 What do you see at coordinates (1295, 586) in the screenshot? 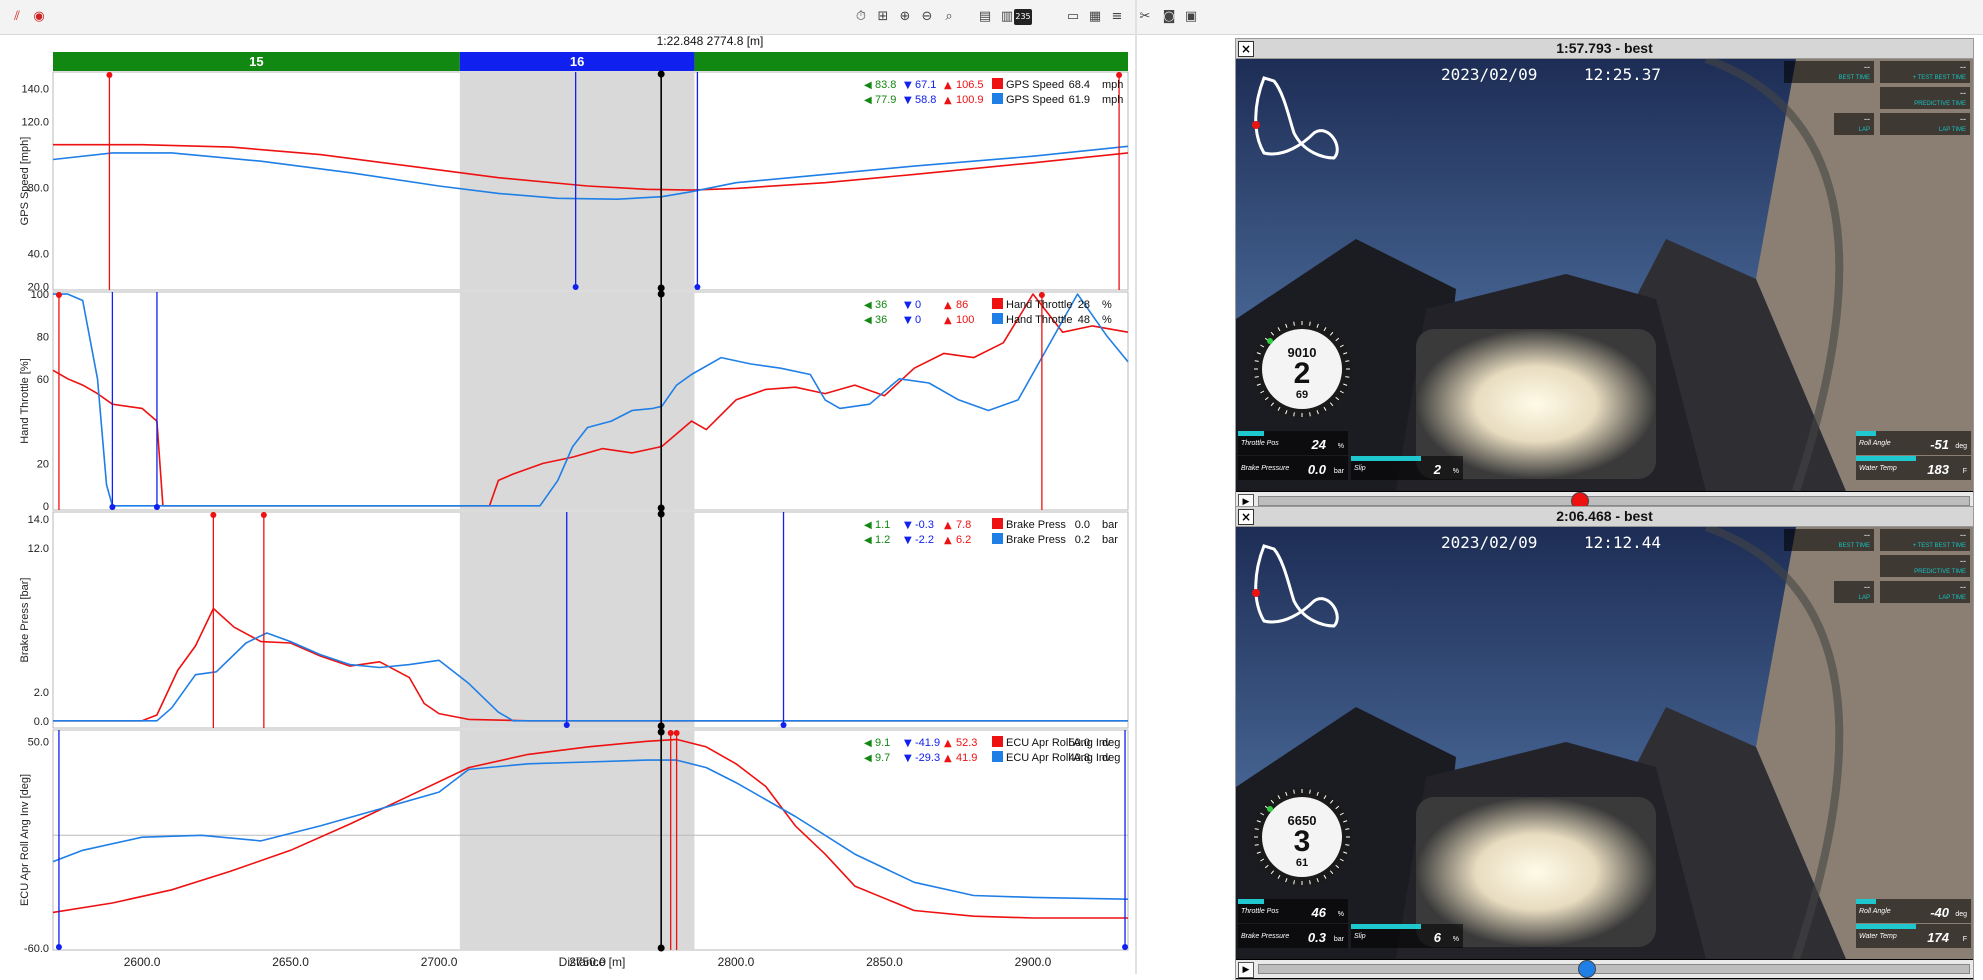
I see `track-map-icon` at bounding box center [1295, 586].